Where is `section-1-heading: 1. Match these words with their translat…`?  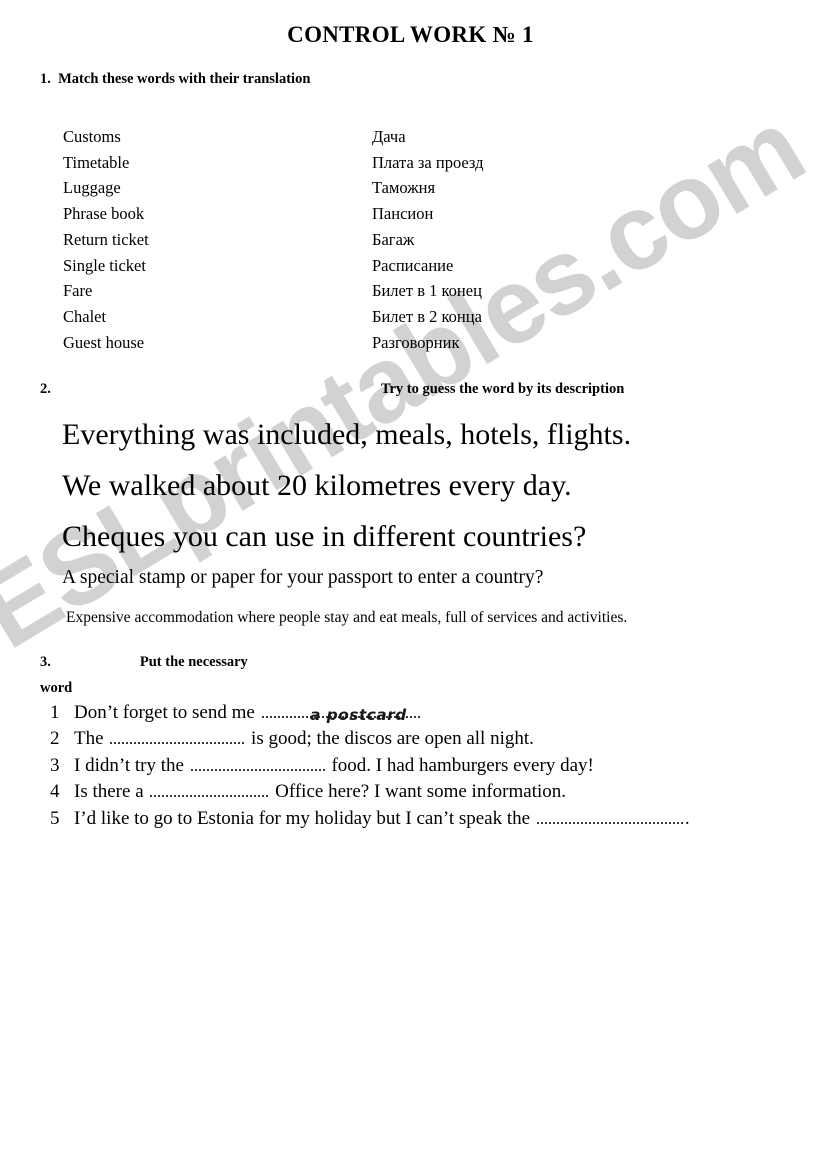 section-1-heading: 1. Match these words with their translat… is located at coordinates (175, 79).